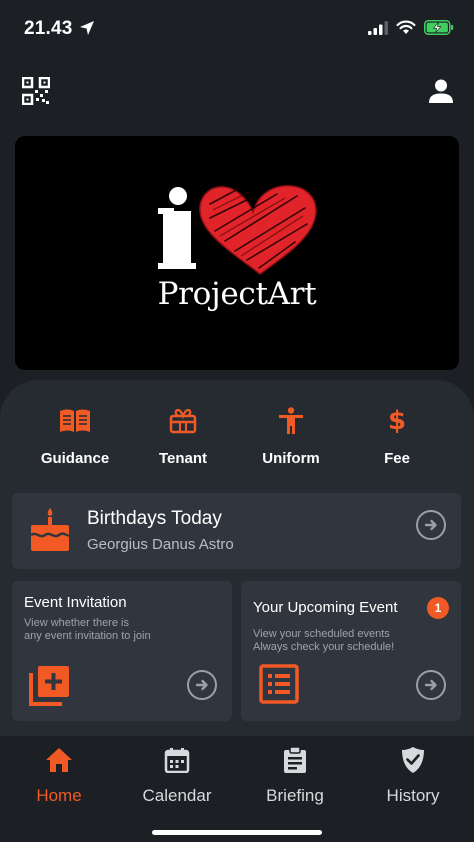  What do you see at coordinates (237, 92) in the screenshot?
I see `top-bar` at bounding box center [237, 92].